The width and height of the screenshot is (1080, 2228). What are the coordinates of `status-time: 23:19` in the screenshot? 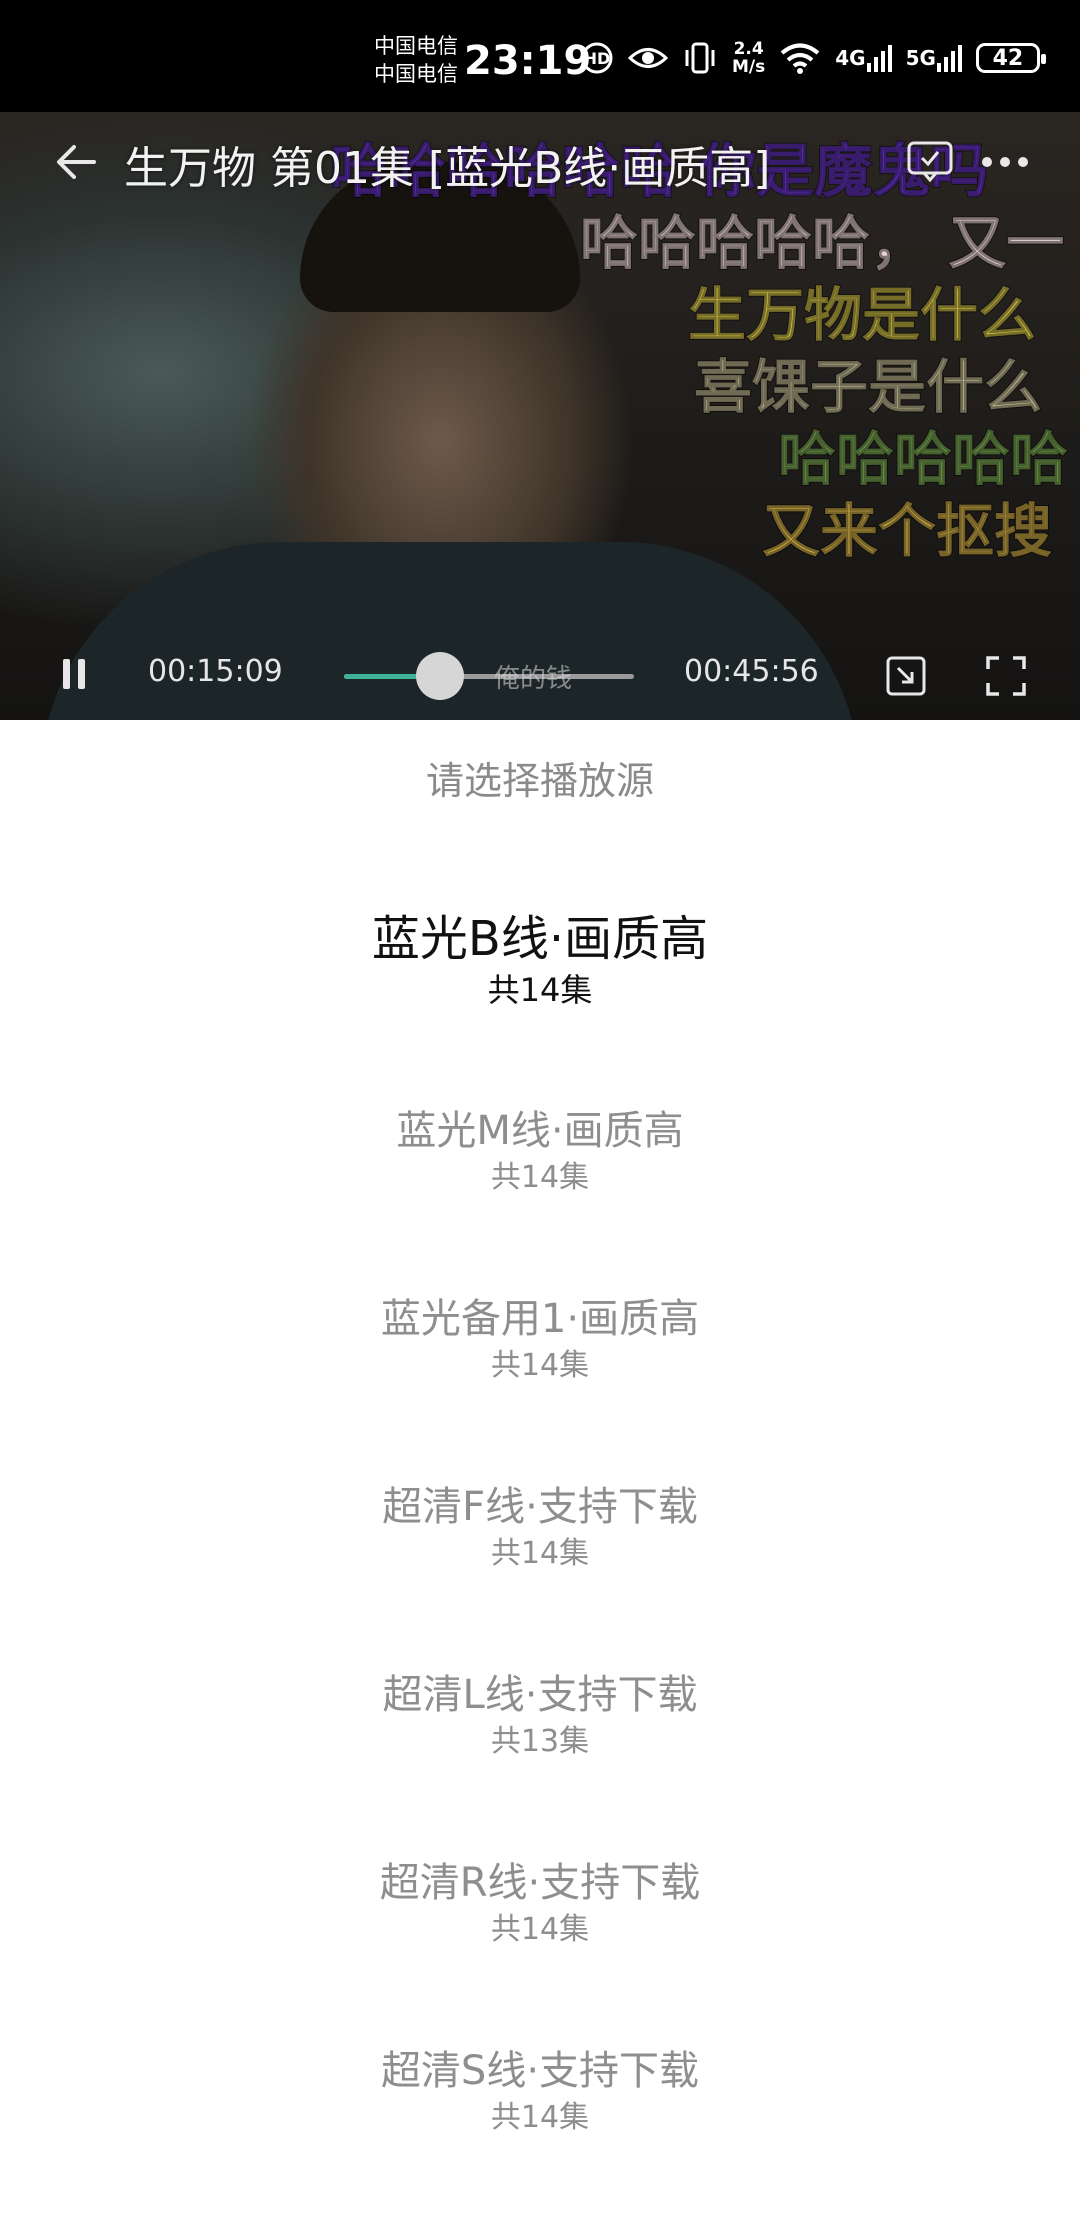 It's located at (528, 61).